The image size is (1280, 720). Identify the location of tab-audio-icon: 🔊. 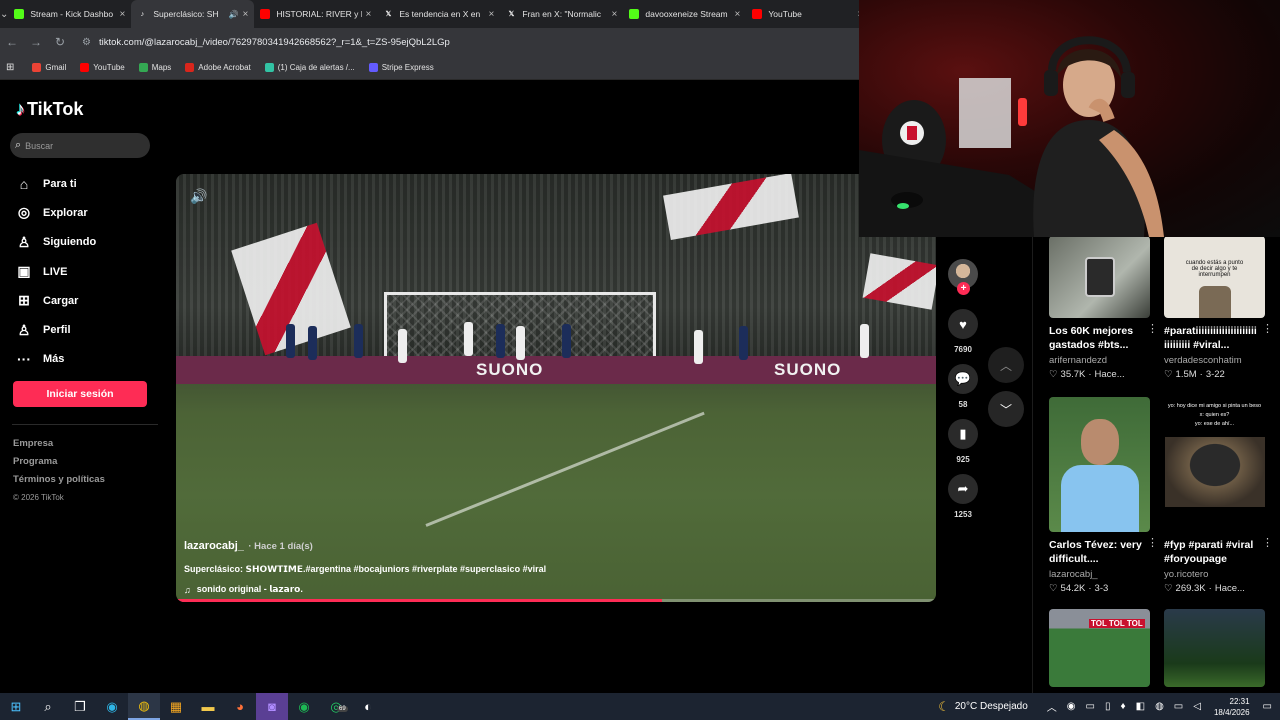
(234, 14).